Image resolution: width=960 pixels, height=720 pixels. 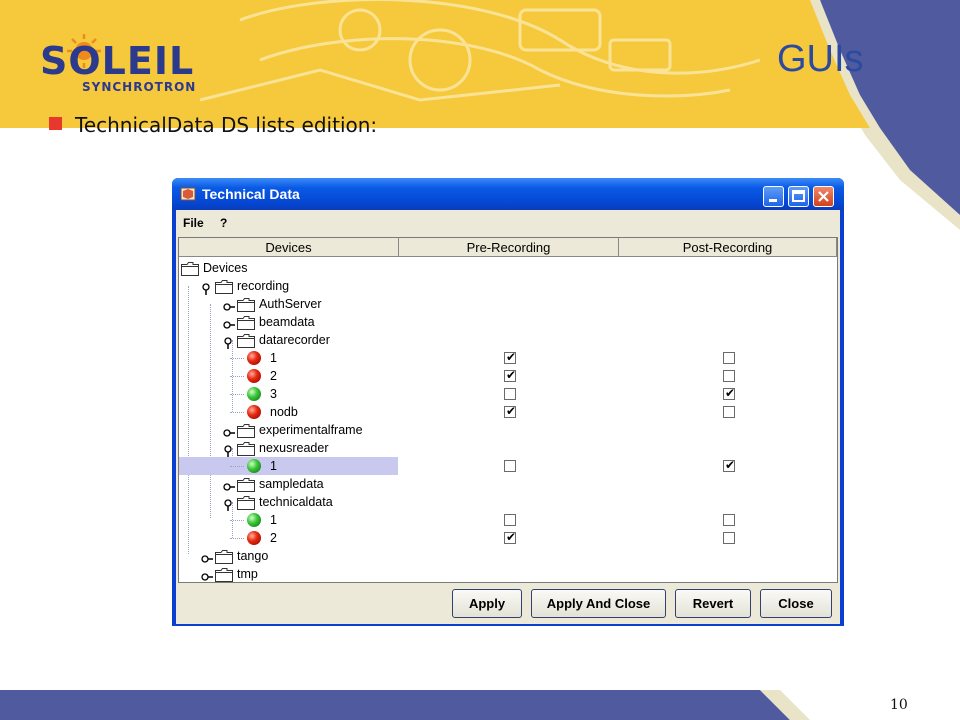 I want to click on tree-cell: 3, so click(x=288, y=394).